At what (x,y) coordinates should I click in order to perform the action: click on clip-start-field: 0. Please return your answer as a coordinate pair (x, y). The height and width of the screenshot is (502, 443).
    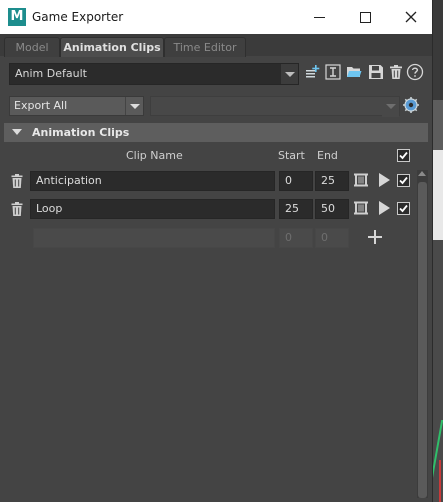
    Looking at the image, I should click on (296, 181).